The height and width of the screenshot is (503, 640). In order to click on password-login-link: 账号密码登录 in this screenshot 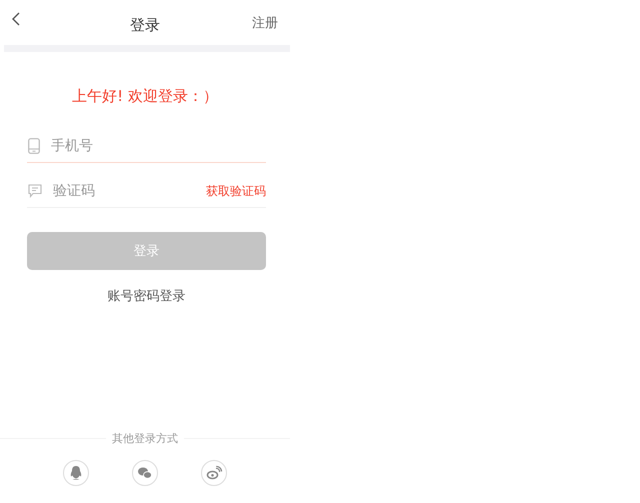, I will do `click(147, 296)`.